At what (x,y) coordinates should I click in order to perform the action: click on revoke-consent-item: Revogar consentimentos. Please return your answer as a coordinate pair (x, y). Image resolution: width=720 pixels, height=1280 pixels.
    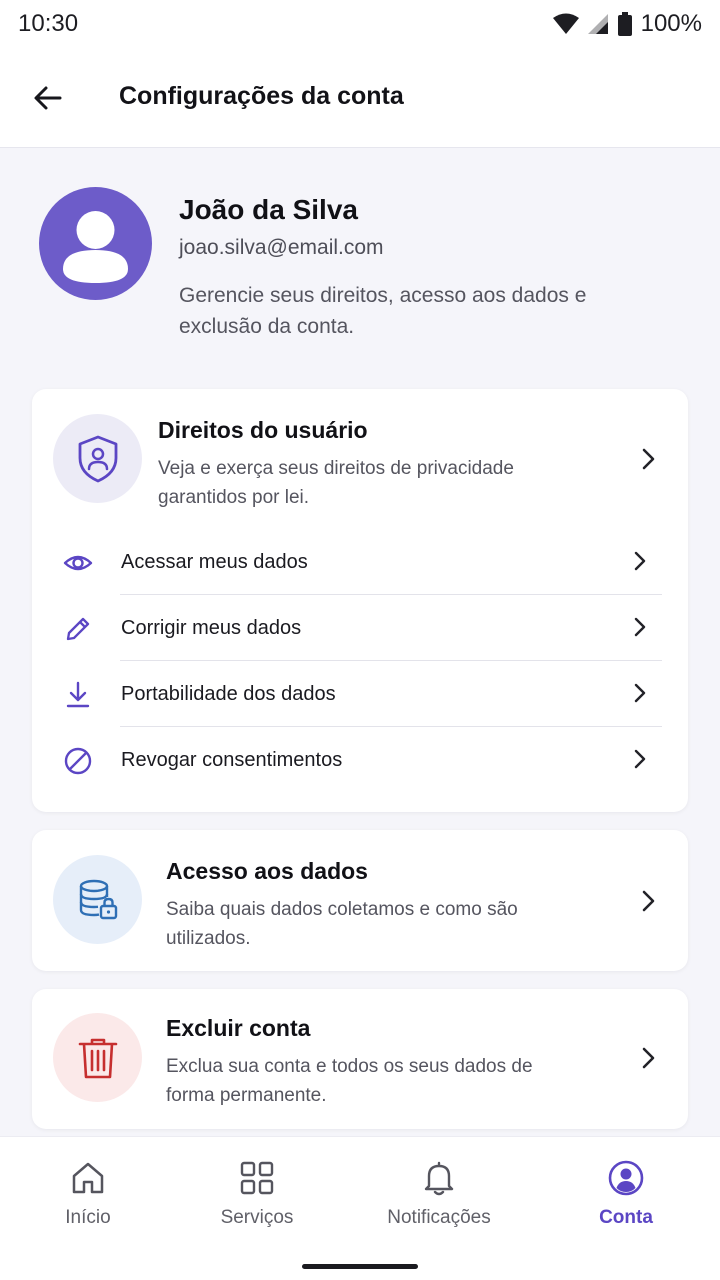
    Looking at the image, I should click on (360, 760).